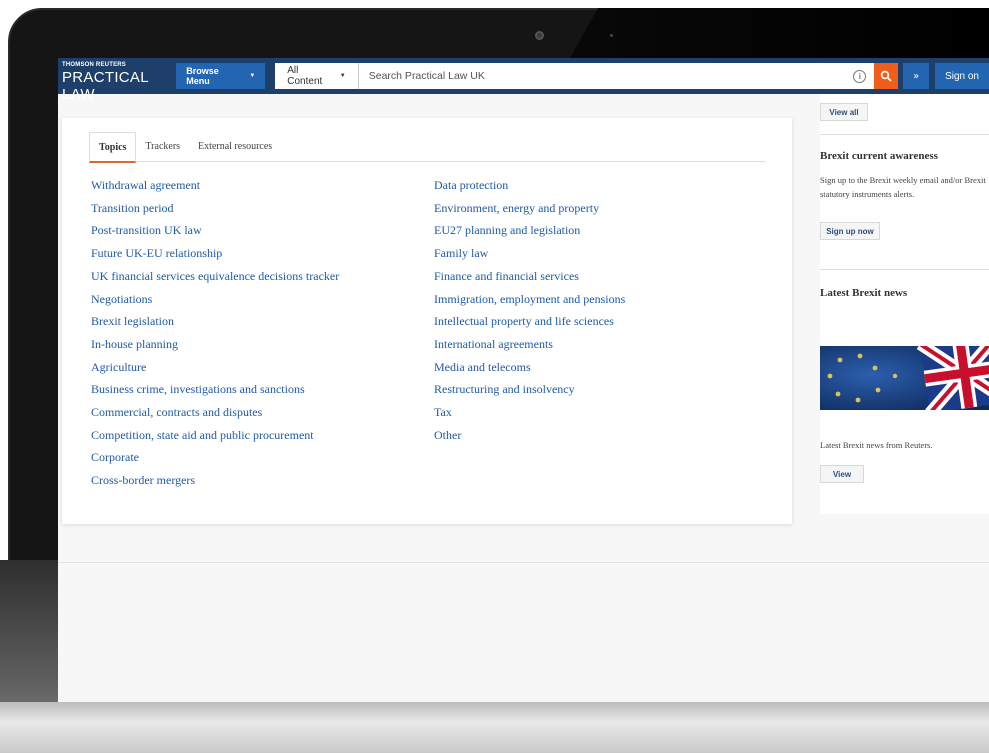  What do you see at coordinates (842, 474) in the screenshot?
I see `view-news-button: View` at bounding box center [842, 474].